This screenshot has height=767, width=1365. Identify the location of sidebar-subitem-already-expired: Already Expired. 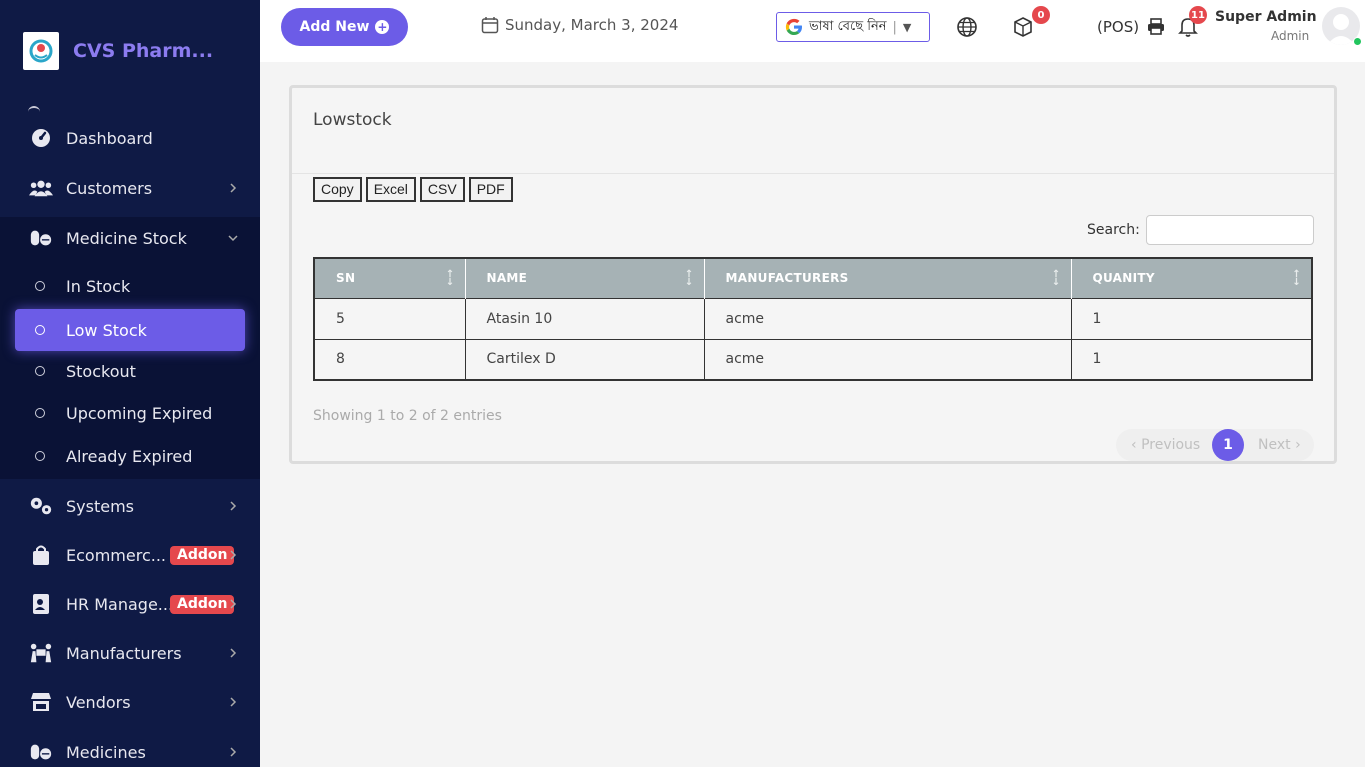
(130, 456).